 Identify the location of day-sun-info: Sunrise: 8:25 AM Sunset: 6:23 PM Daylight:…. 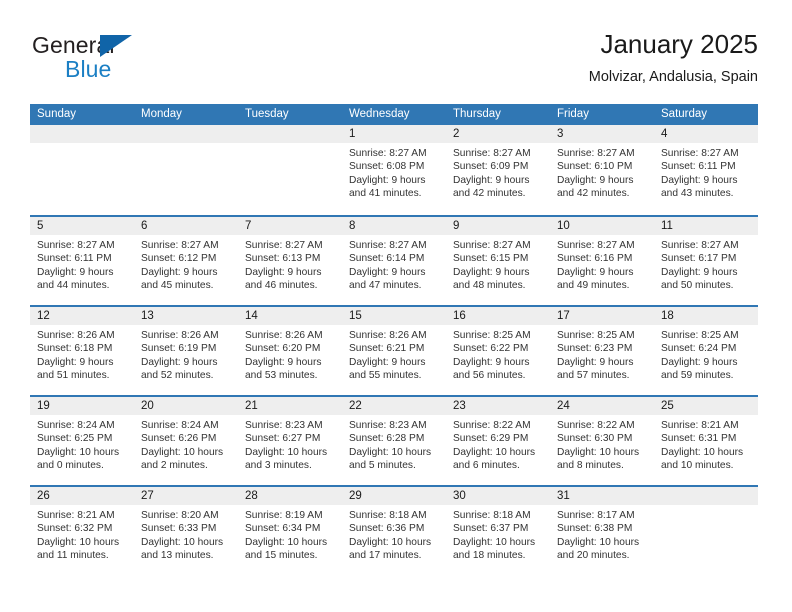
(602, 354).